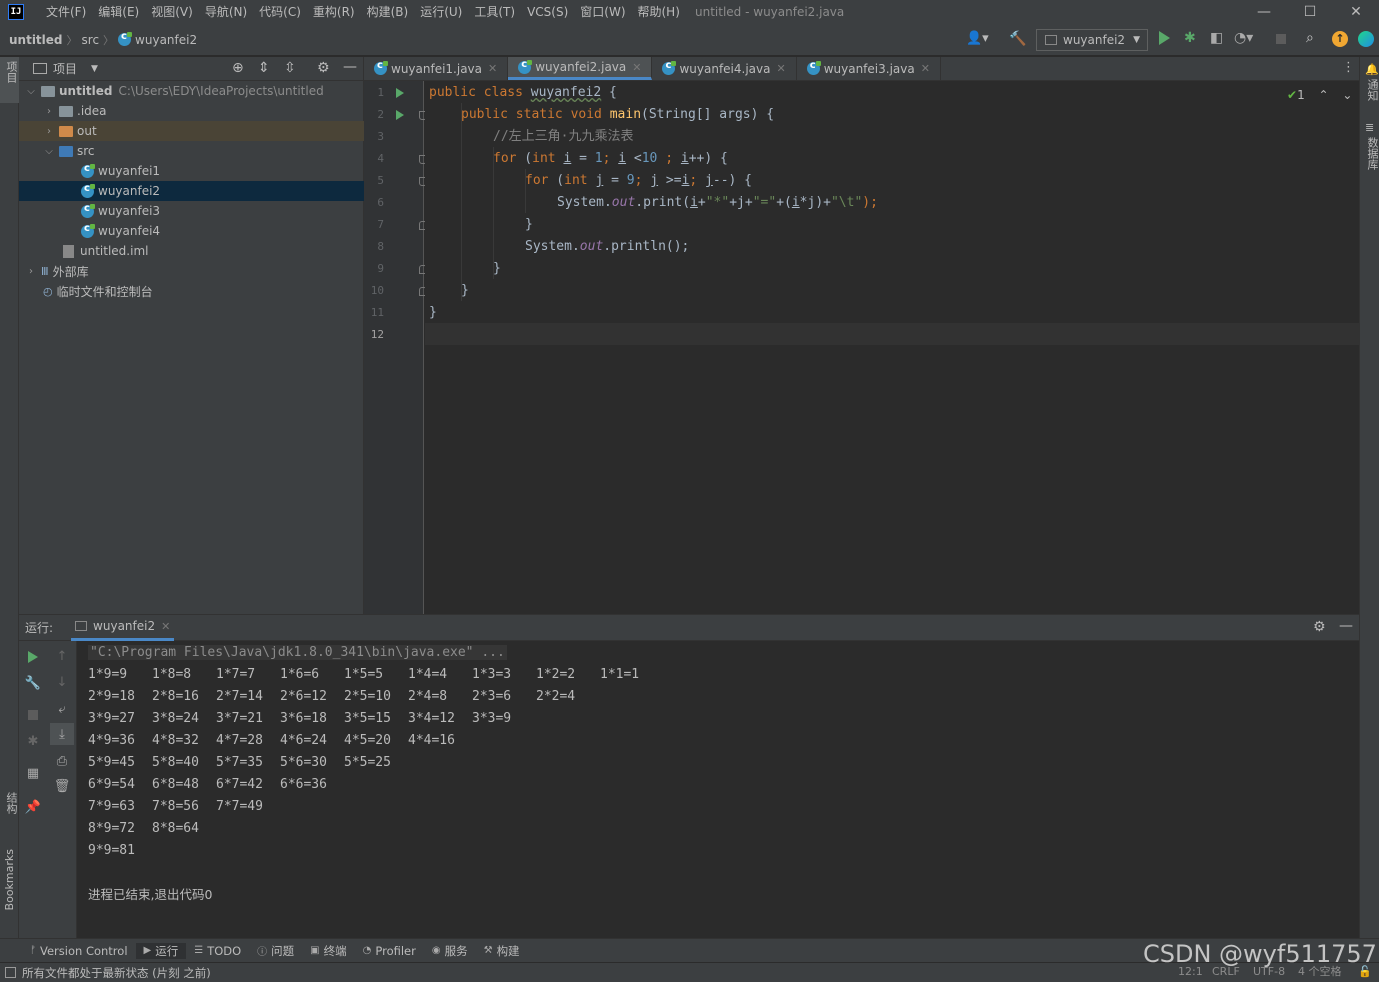 The width and height of the screenshot is (1379, 982). I want to click on inspection-widget: ✔1 ⌃ ⌄, so click(1319, 95).